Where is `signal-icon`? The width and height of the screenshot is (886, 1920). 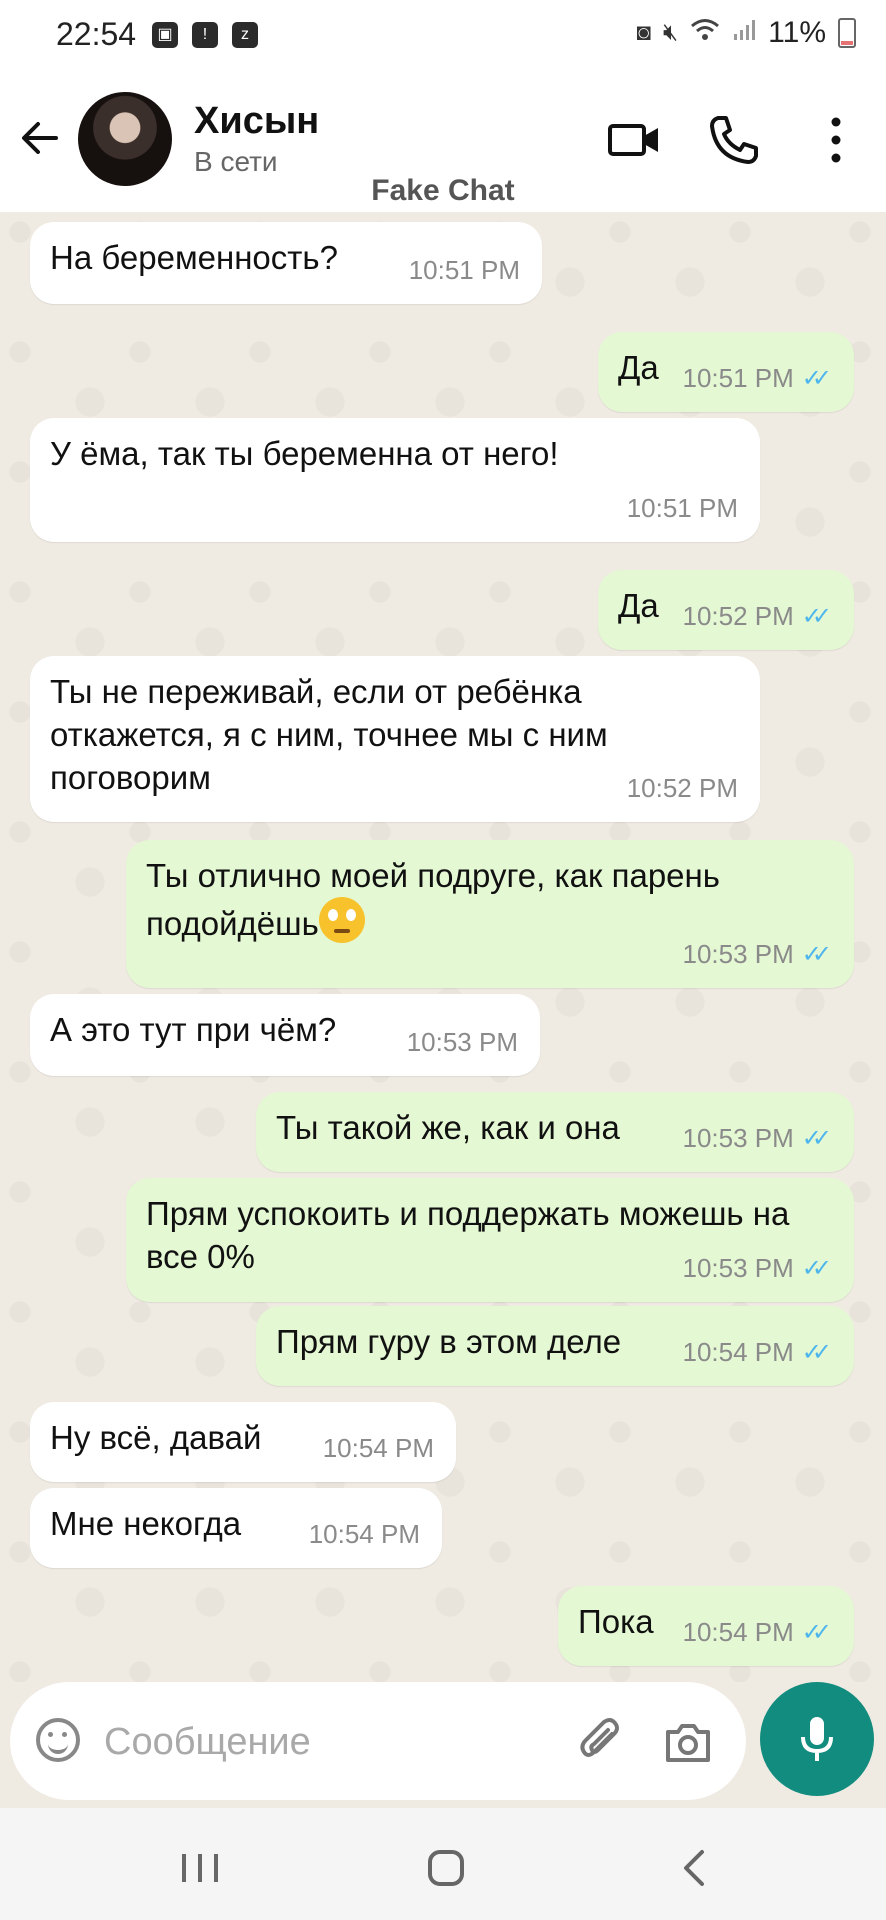 signal-icon is located at coordinates (744, 33).